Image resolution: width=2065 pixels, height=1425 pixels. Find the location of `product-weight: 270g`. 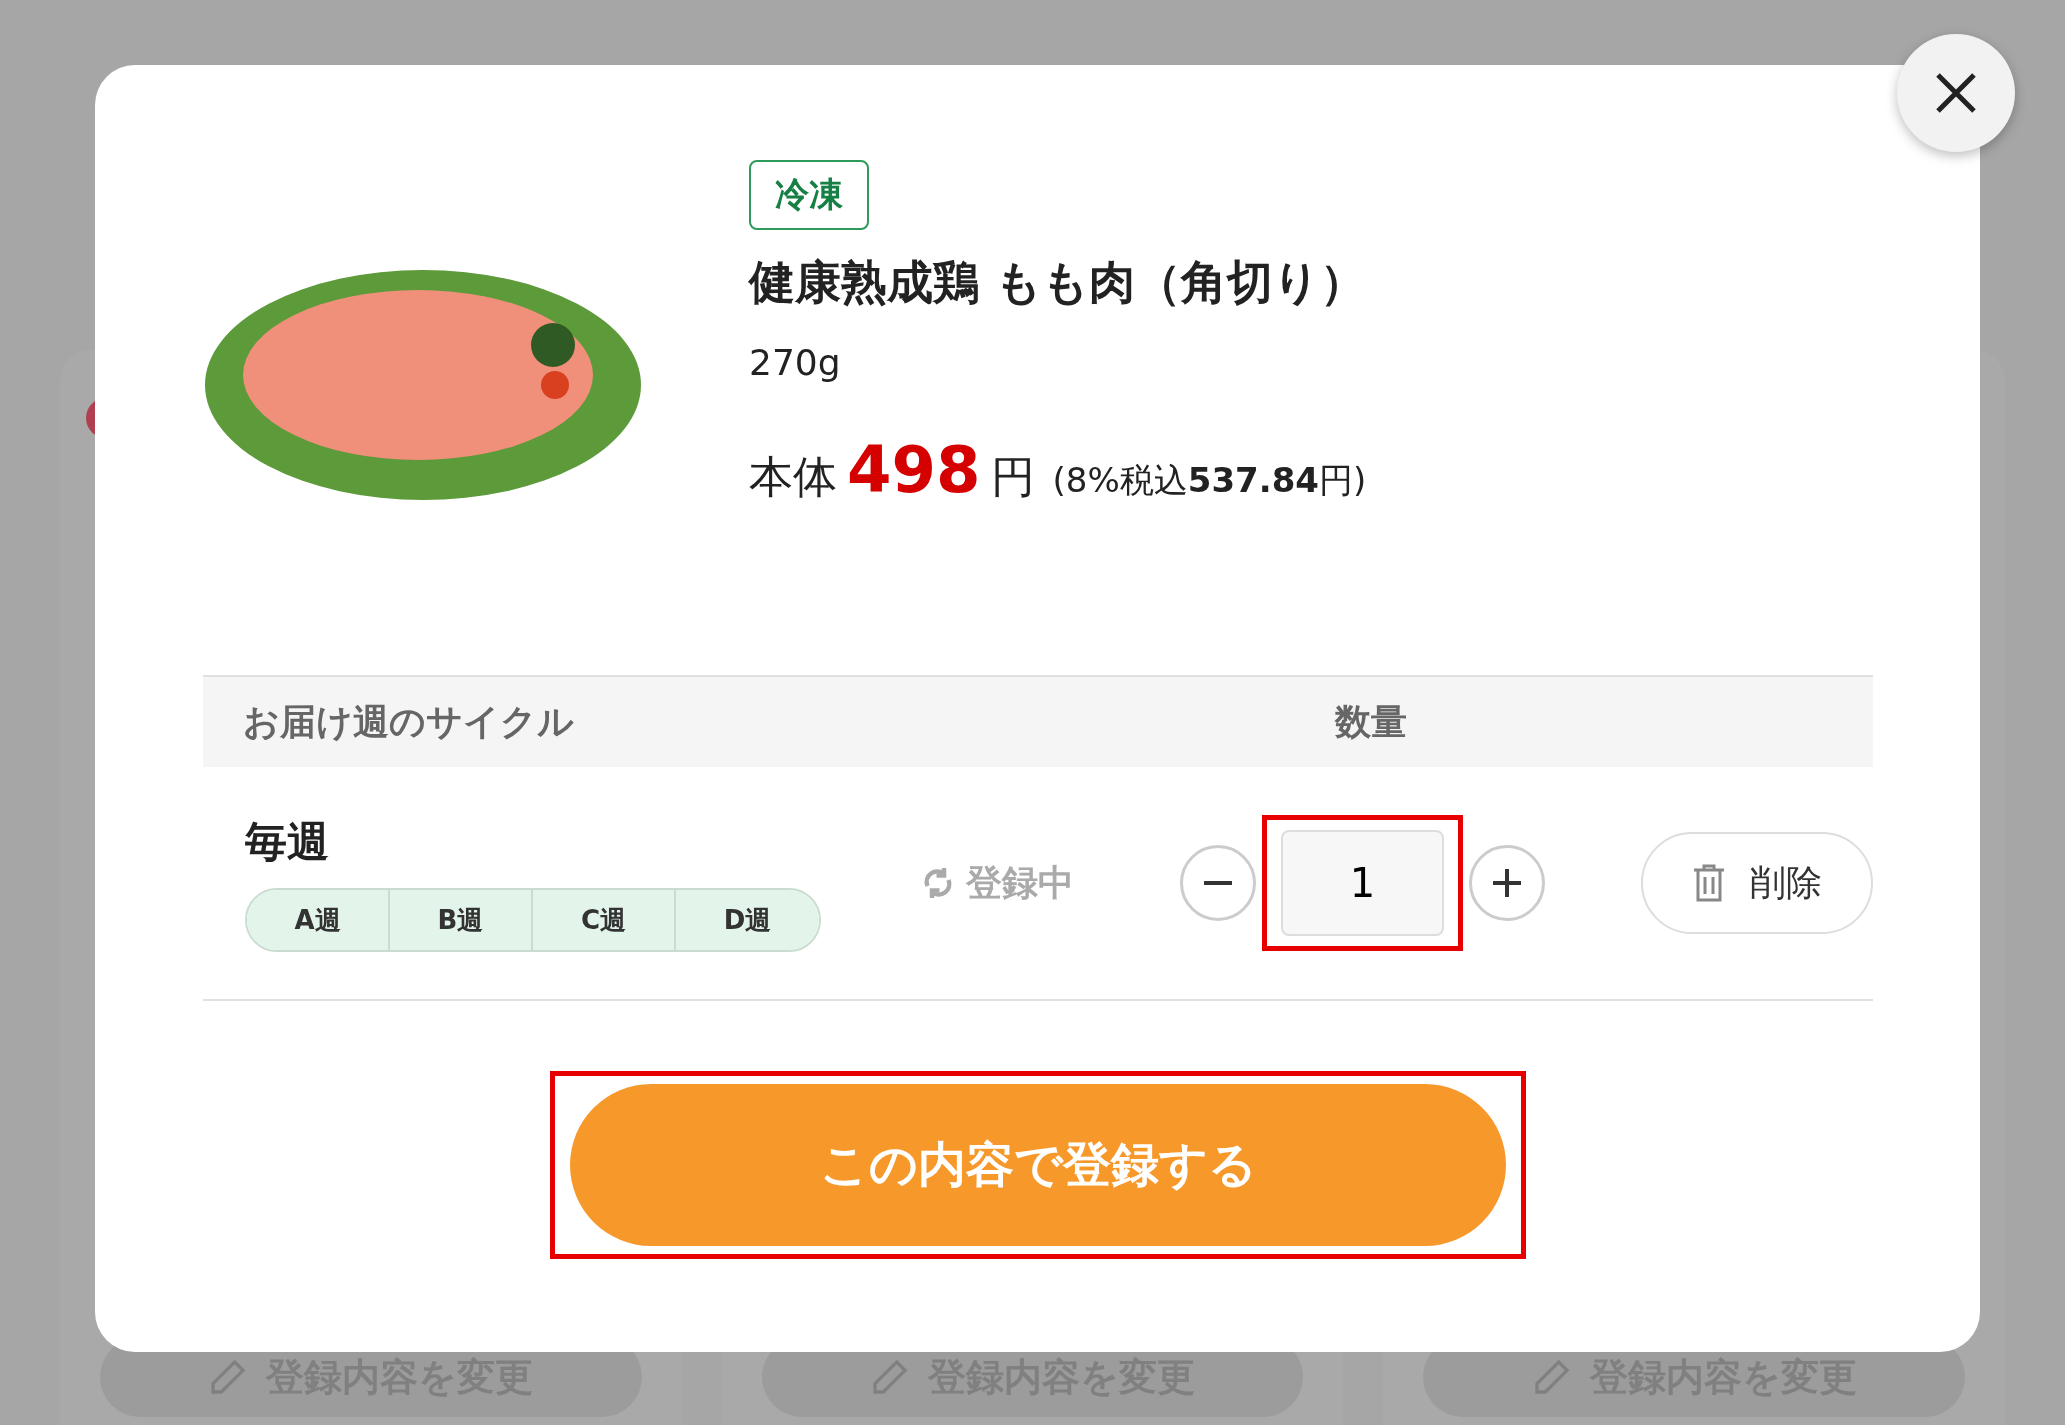

product-weight: 270g is located at coordinates (795, 362).